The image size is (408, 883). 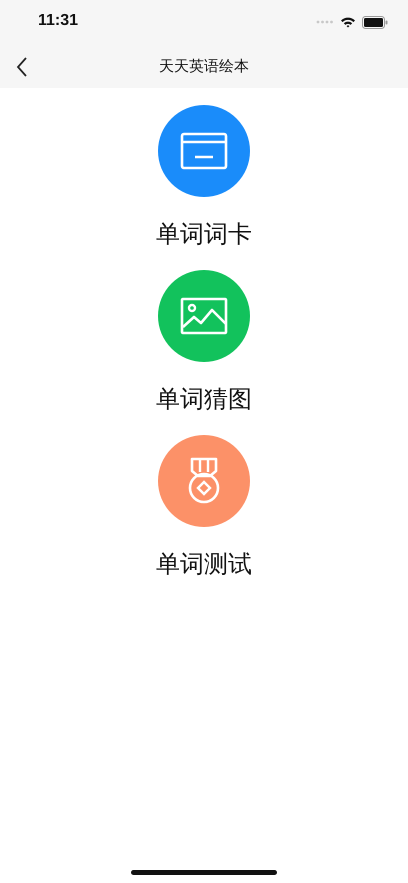 I want to click on menu-label: 单词测试, so click(x=204, y=564).